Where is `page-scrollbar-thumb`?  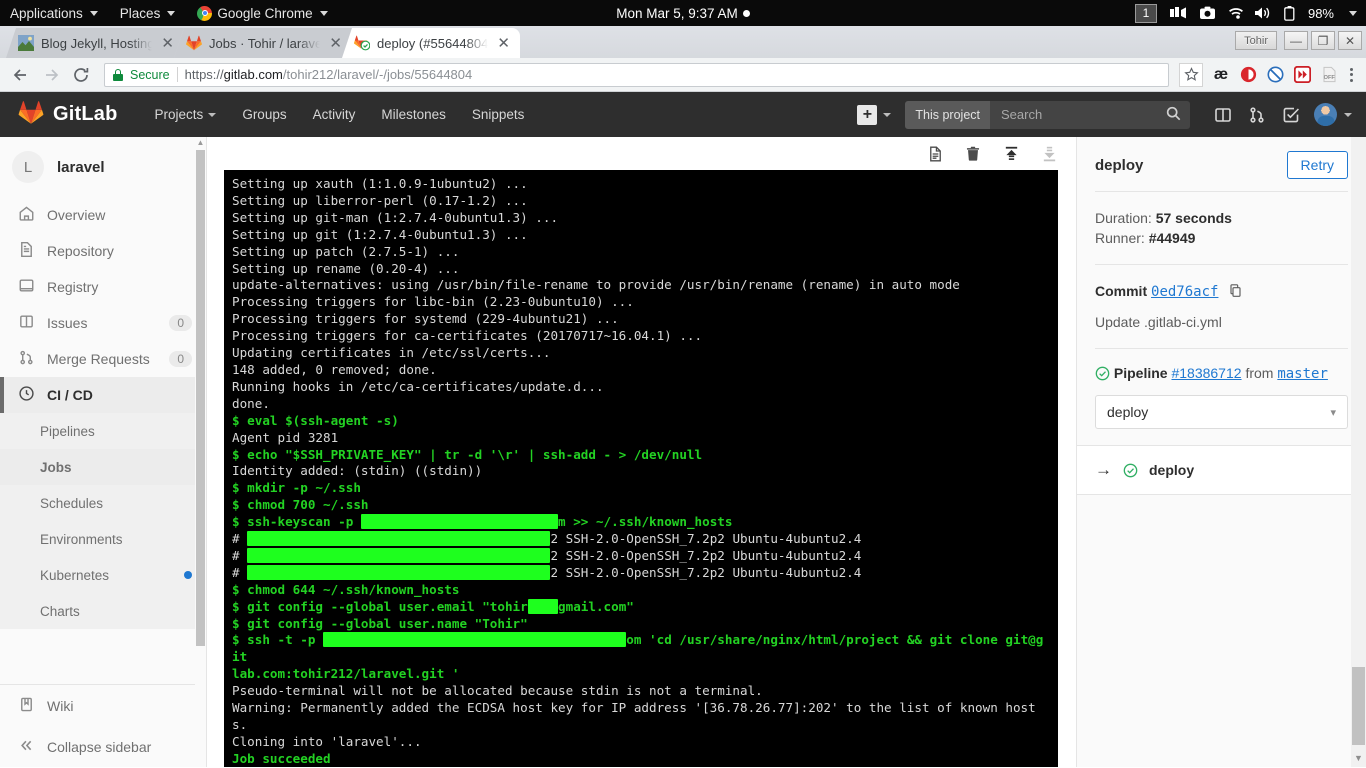 page-scrollbar-thumb is located at coordinates (1358, 706).